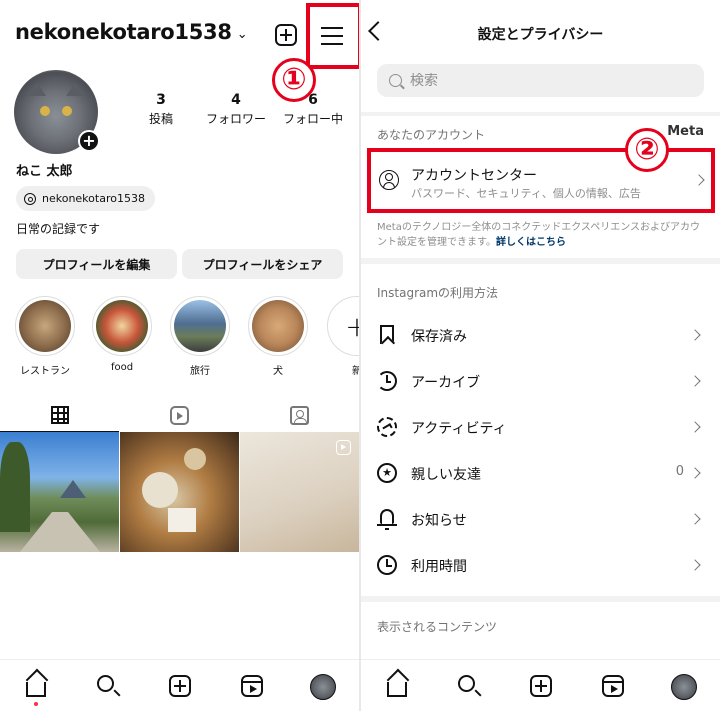 The height and width of the screenshot is (711, 720). Describe the element at coordinates (387, 519) in the screenshot. I see `bell-icon` at that location.